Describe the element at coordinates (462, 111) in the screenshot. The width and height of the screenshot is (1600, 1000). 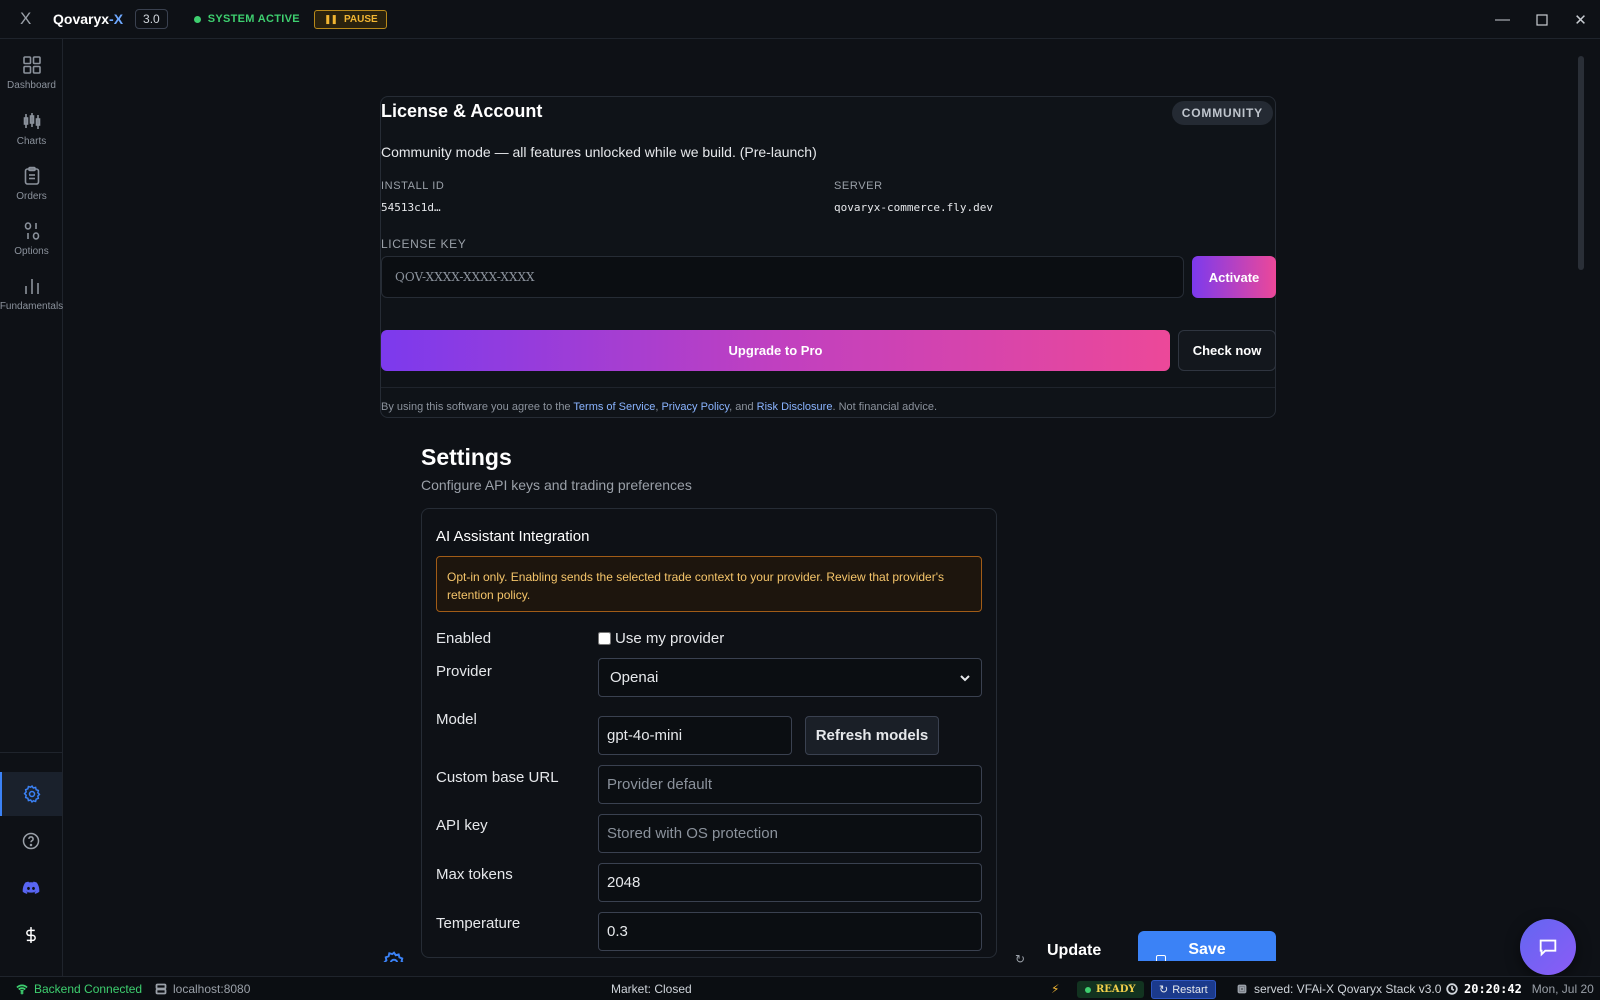
I see `license-title: License & Account` at that location.